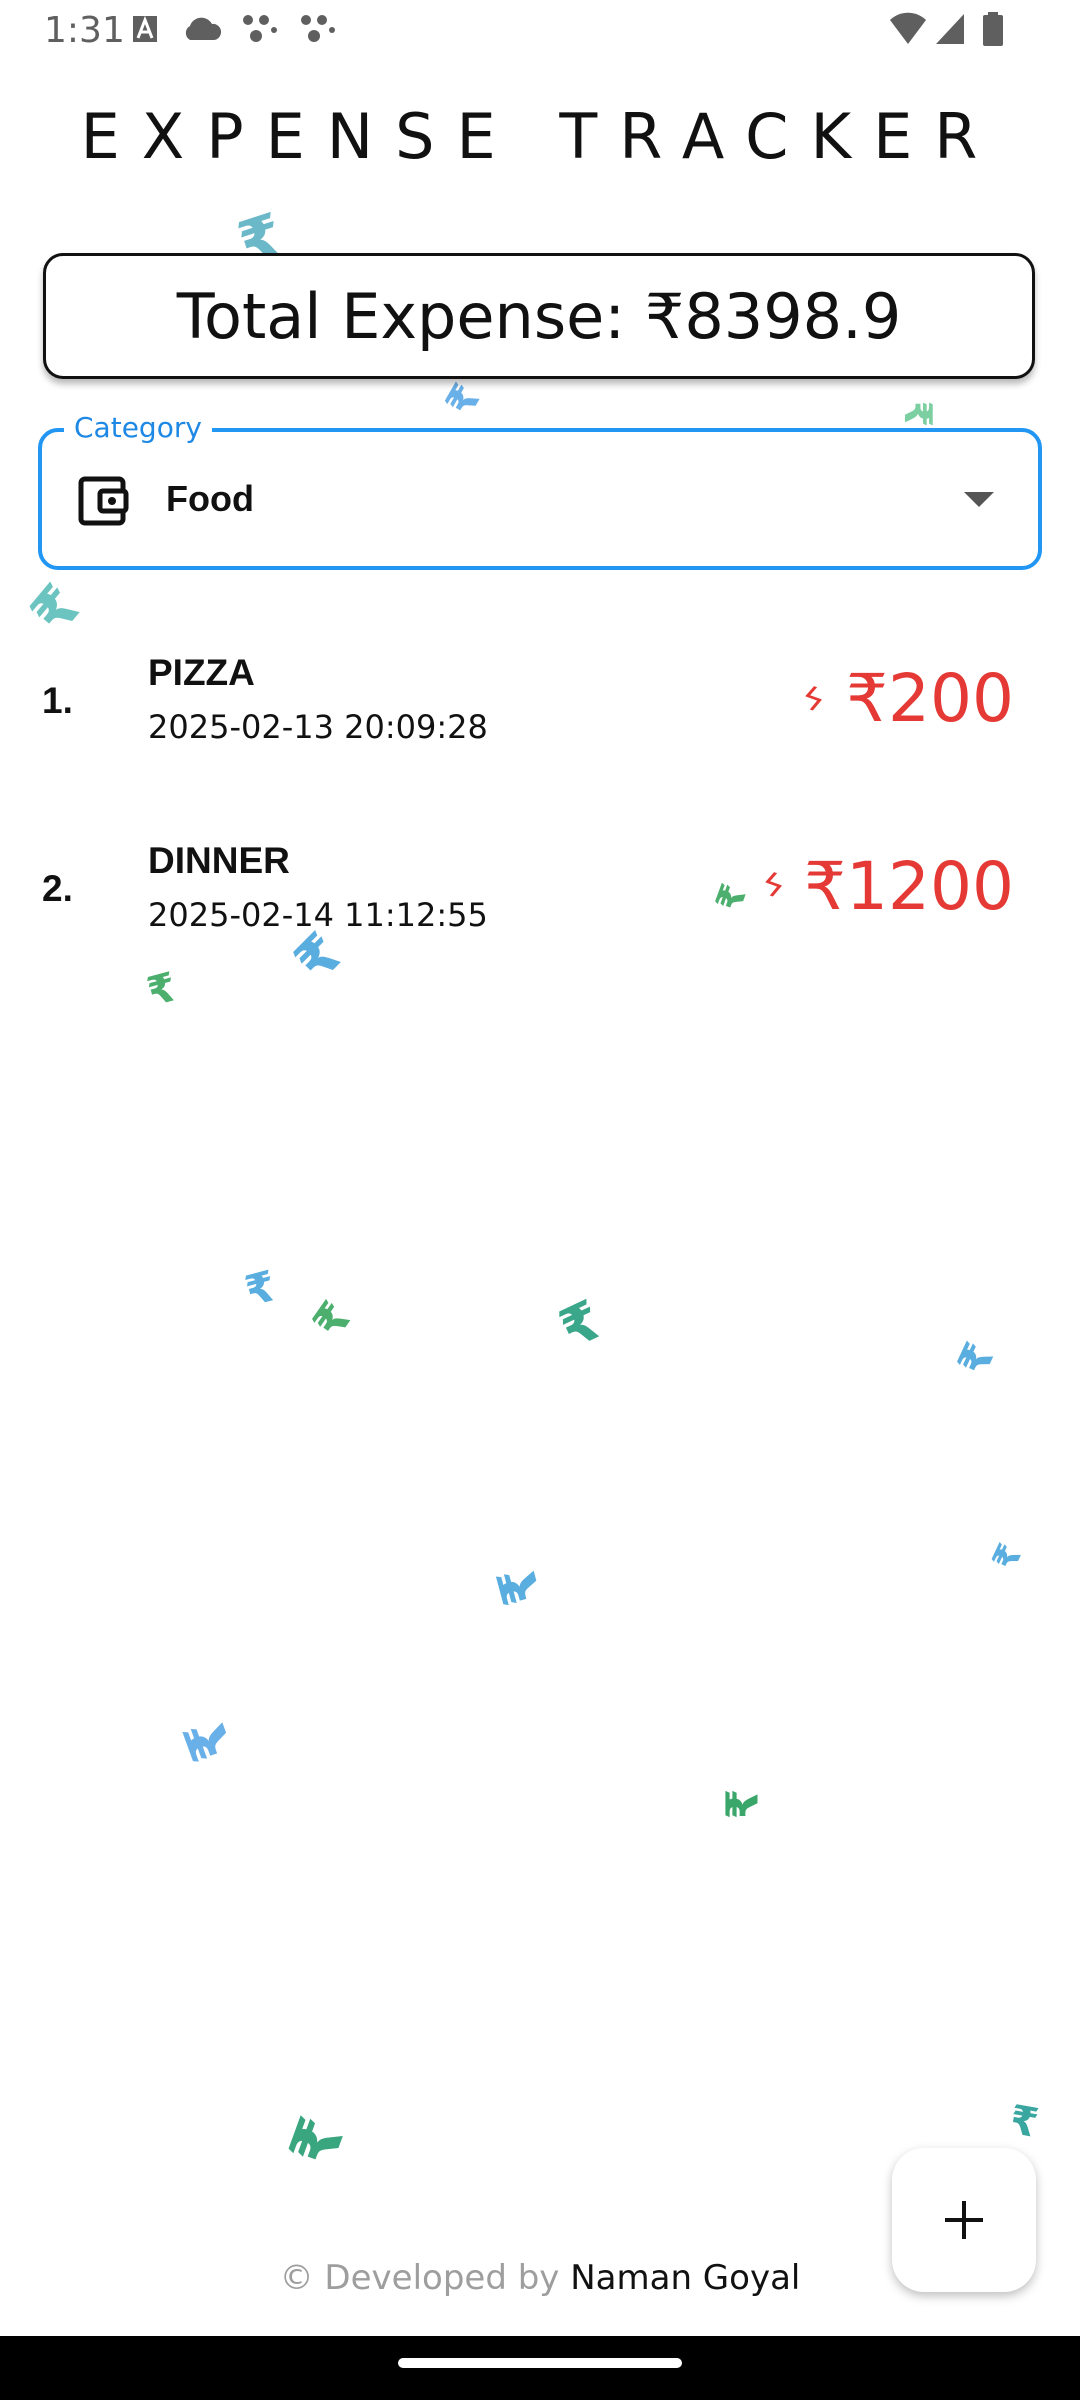 The width and height of the screenshot is (1080, 2400). What do you see at coordinates (540, 2363) in the screenshot?
I see `home-gesture-handle` at bounding box center [540, 2363].